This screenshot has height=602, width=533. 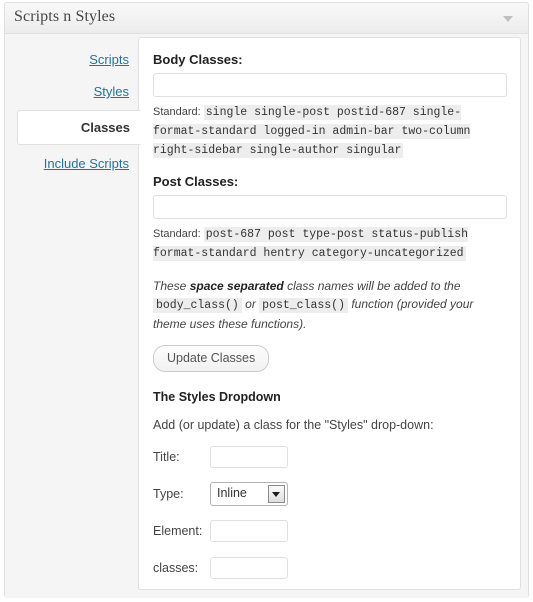 I want to click on add-class-button: Add Class, so click(x=195, y=589).